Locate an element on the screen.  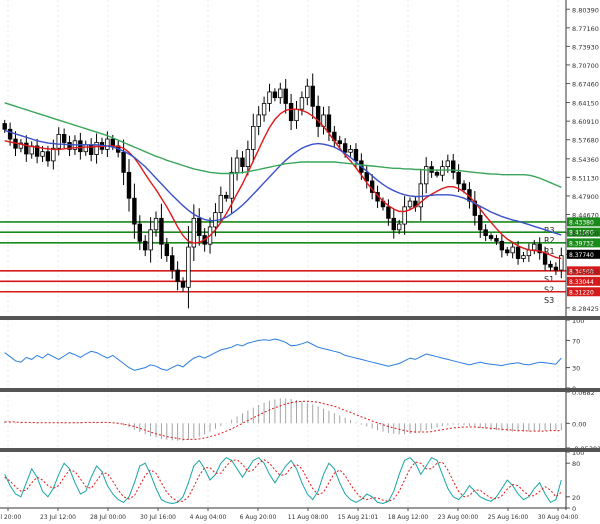
time-tick-label: Jul 20:00 is located at coordinates (10, 517).